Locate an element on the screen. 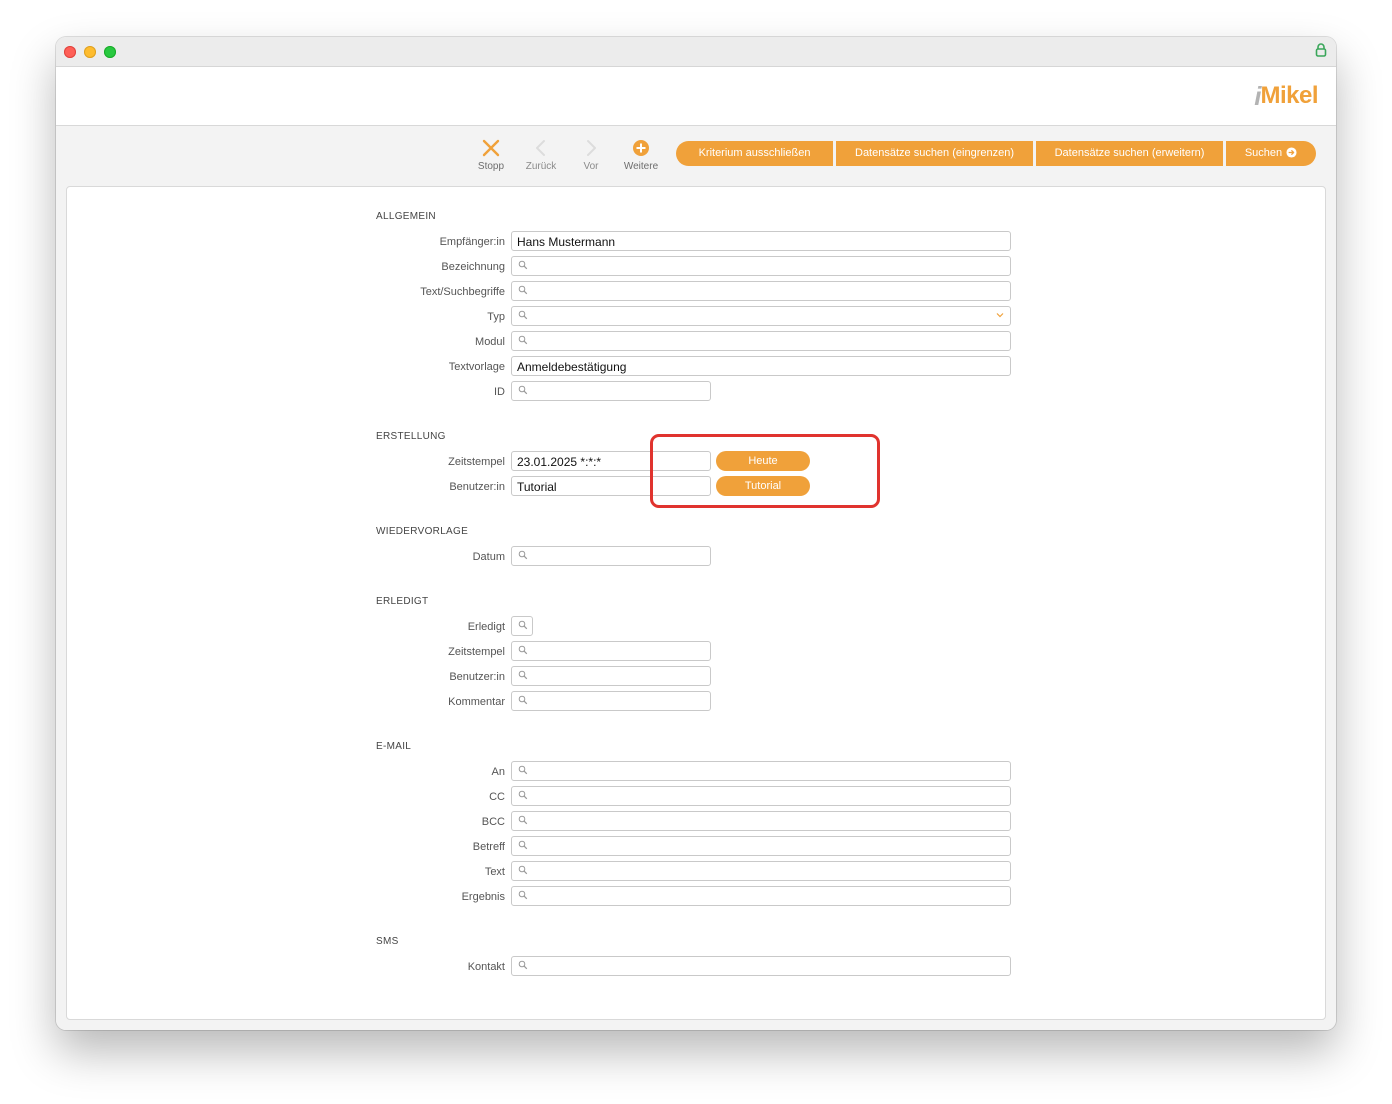 The width and height of the screenshot is (1392, 1104). done-timestamp-field is located at coordinates (611, 651).